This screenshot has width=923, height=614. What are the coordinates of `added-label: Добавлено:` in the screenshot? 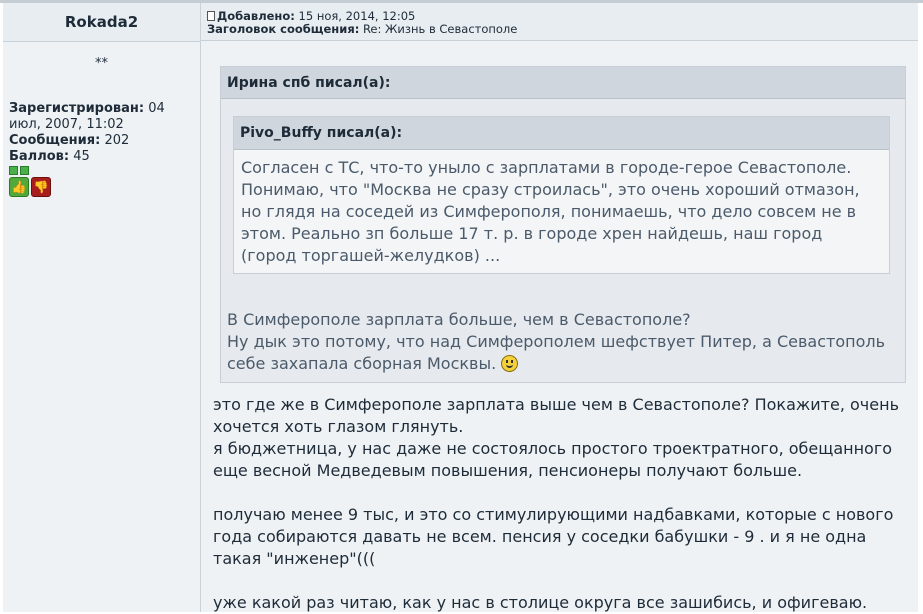 It's located at (256, 16).